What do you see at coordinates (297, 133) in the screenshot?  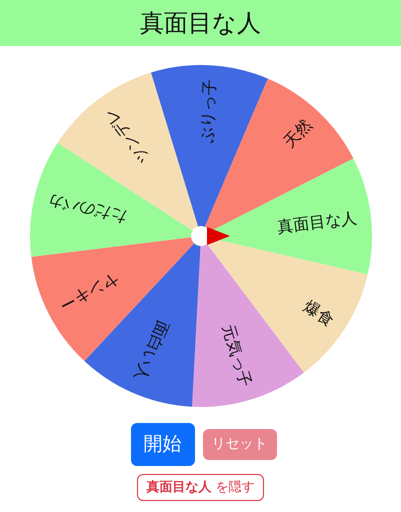 I see `segment-label: 天然` at bounding box center [297, 133].